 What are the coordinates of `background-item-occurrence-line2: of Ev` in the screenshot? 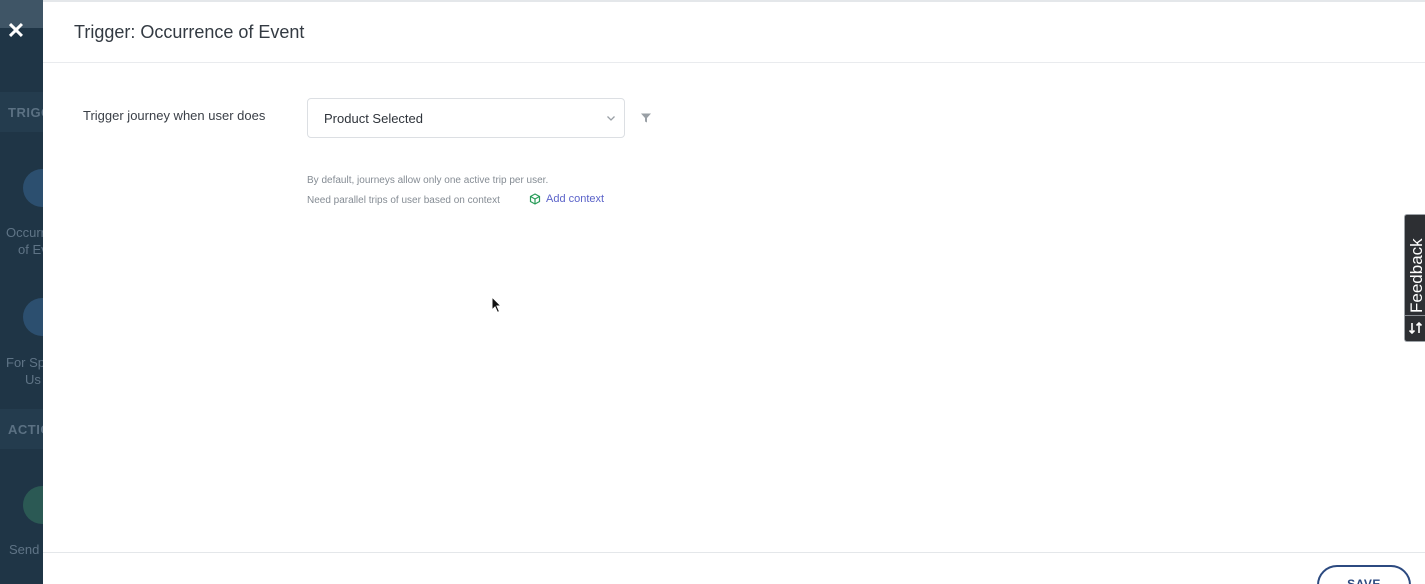 It's located at (30, 249).